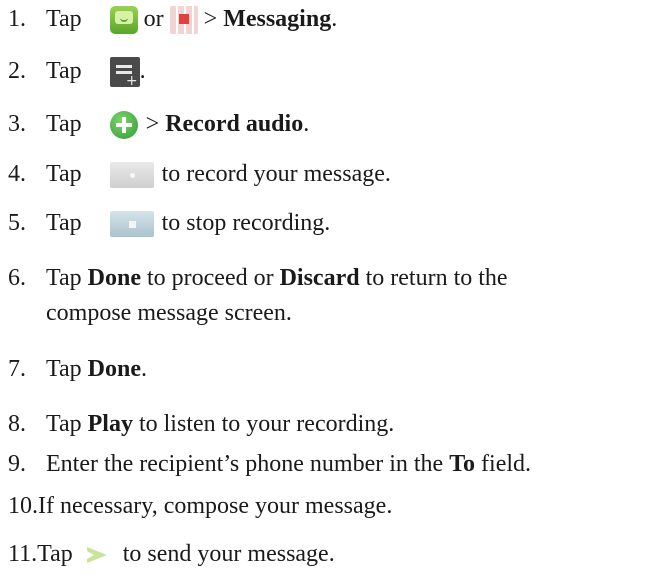  I want to click on send-arrow-icon, so click(96, 555).